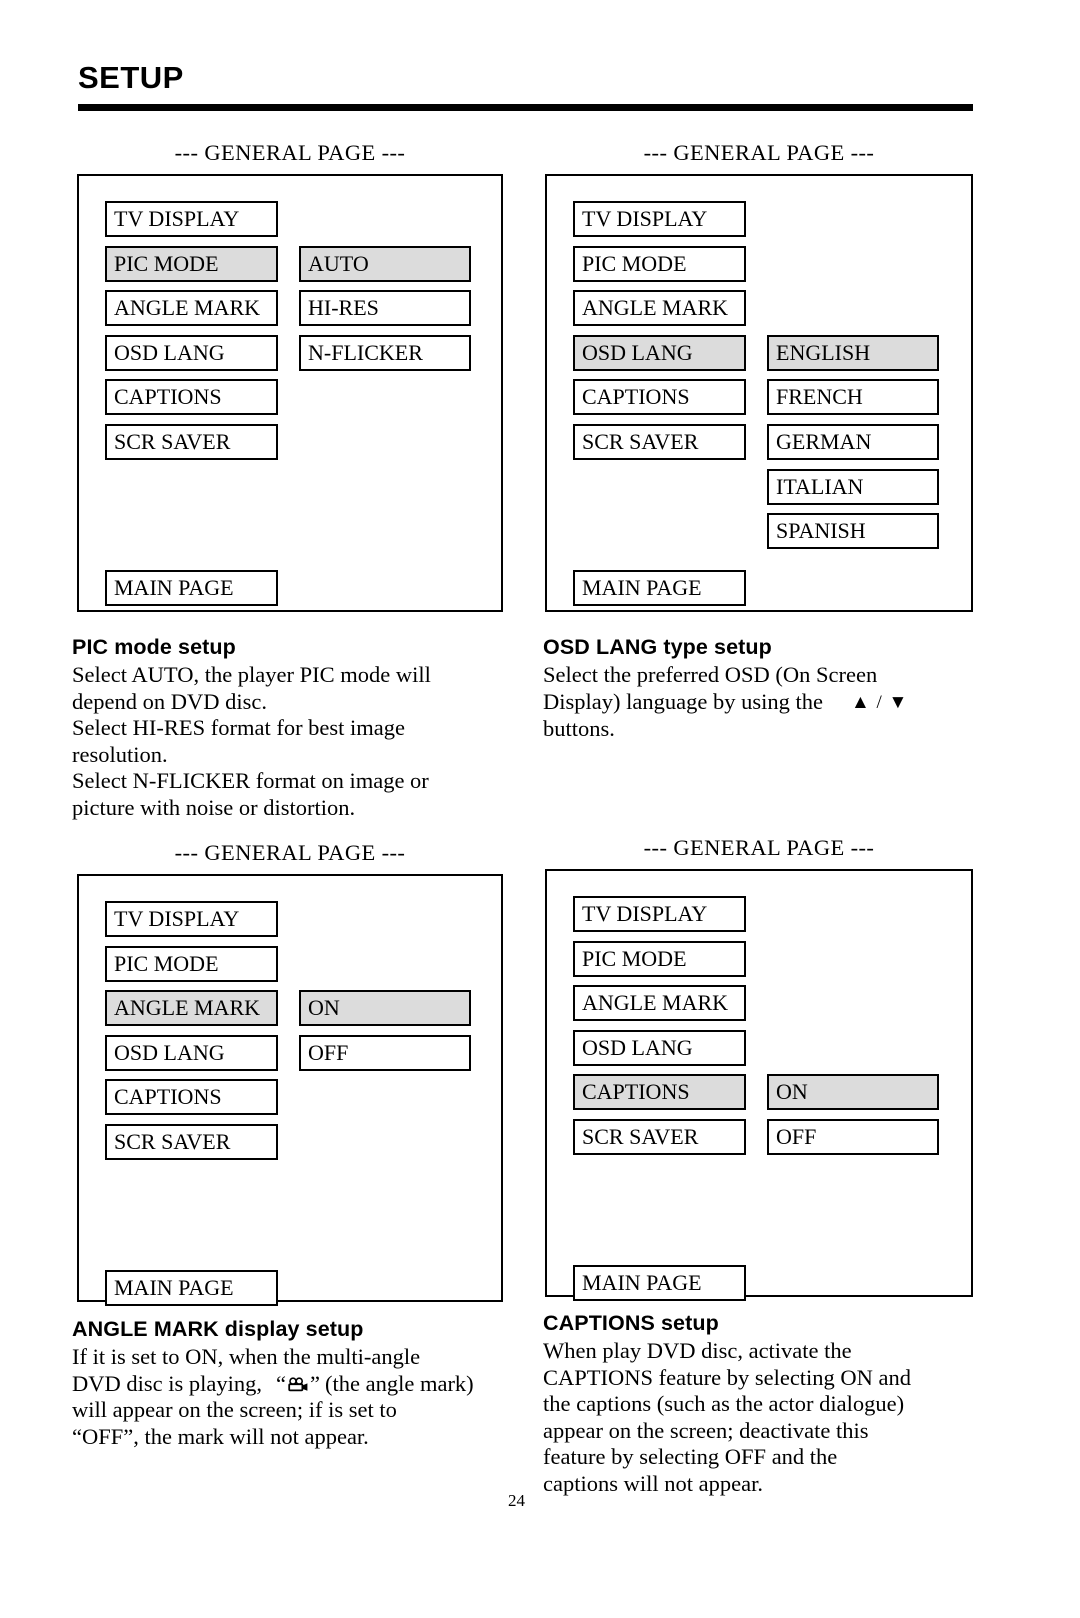  What do you see at coordinates (528, 85) in the screenshot?
I see `page-header: SETUP` at bounding box center [528, 85].